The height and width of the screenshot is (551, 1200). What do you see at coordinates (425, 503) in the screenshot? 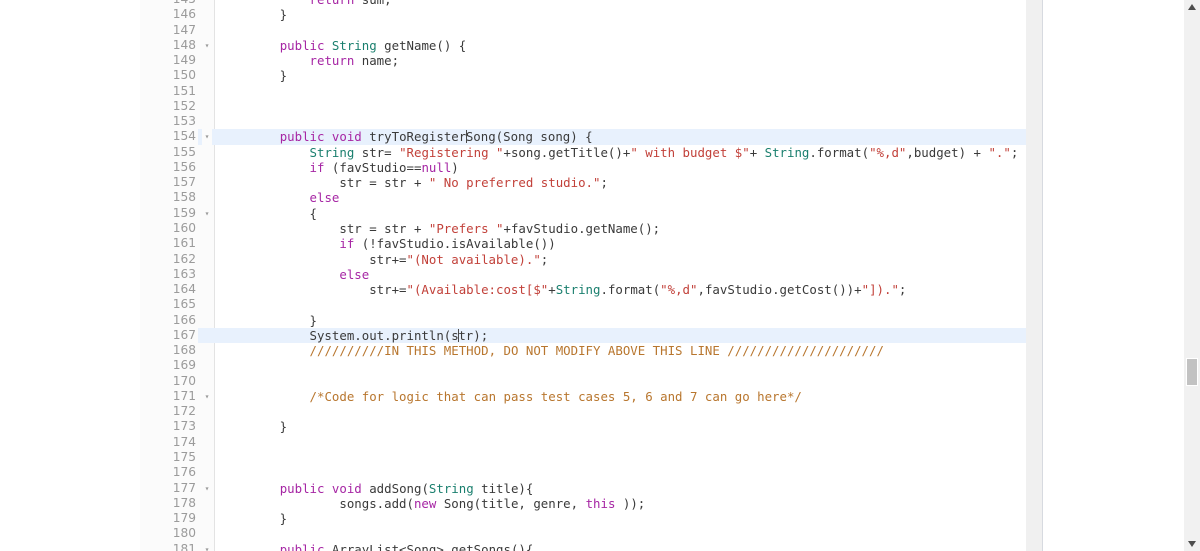
I see `code-token: new` at bounding box center [425, 503].